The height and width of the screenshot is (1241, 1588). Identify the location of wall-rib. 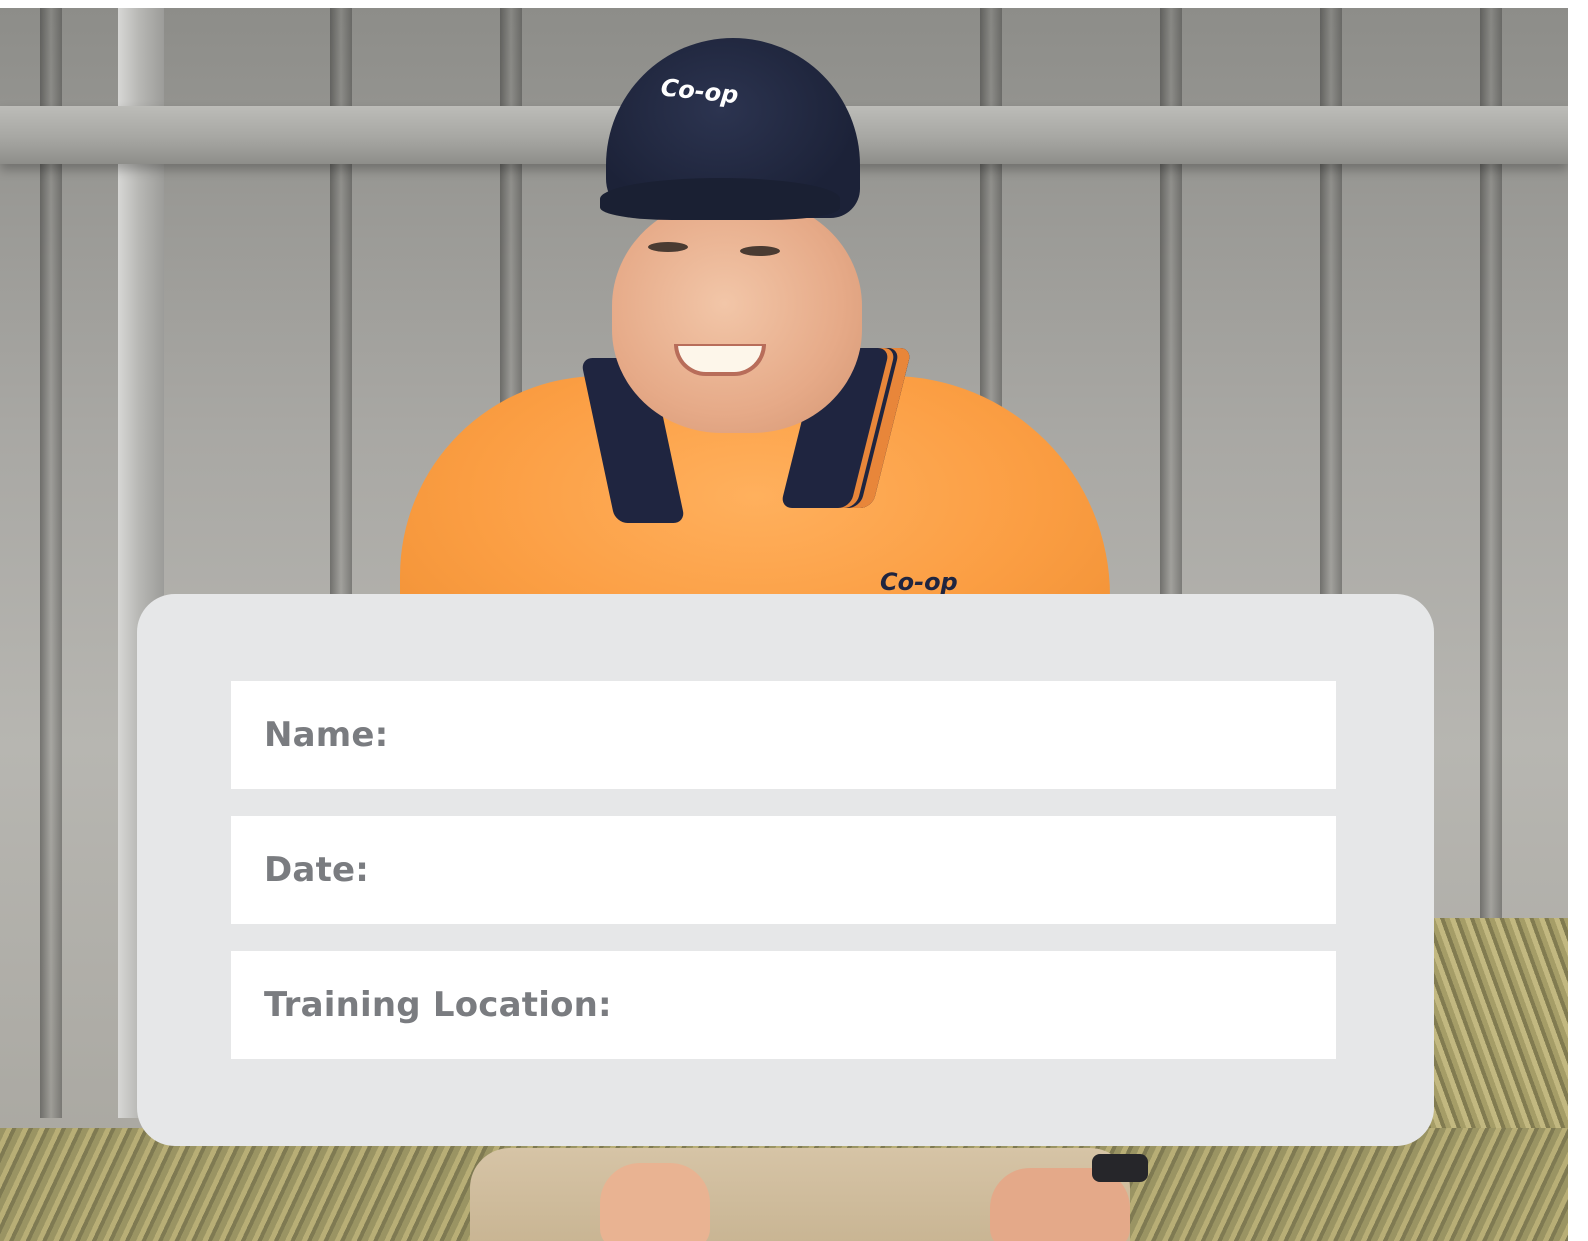
(51, 563).